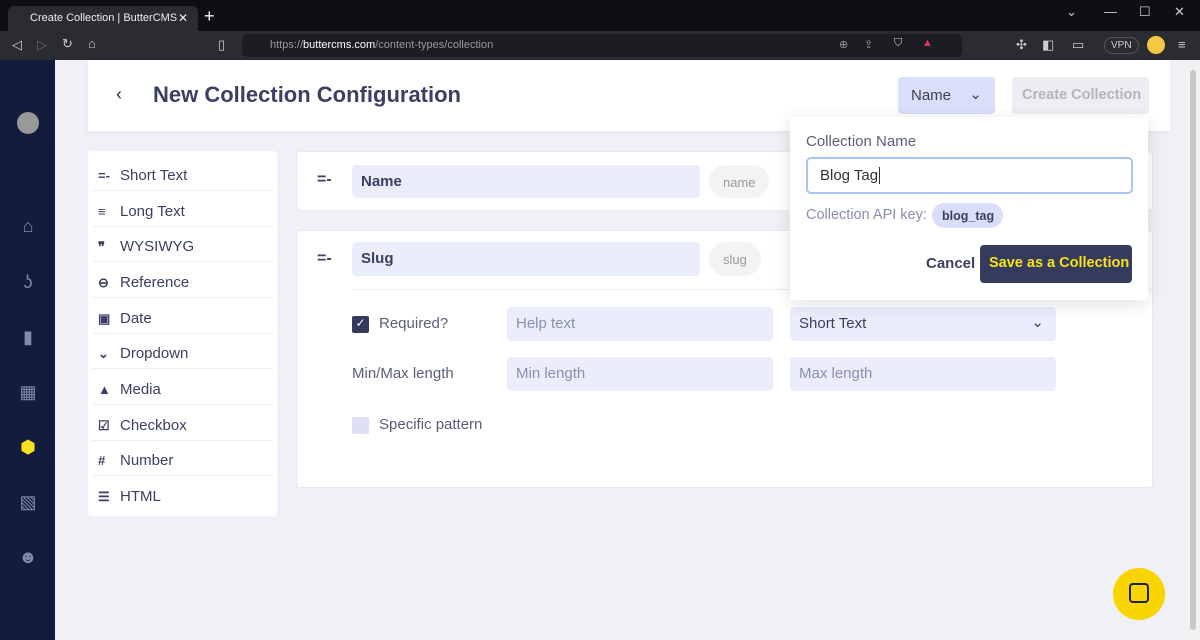  Describe the element at coordinates (600, 15) in the screenshot. I see `browser-tab-bar: Create Collection | ButterCMS ✕ + ⌄ — ☐ ✕` at that location.